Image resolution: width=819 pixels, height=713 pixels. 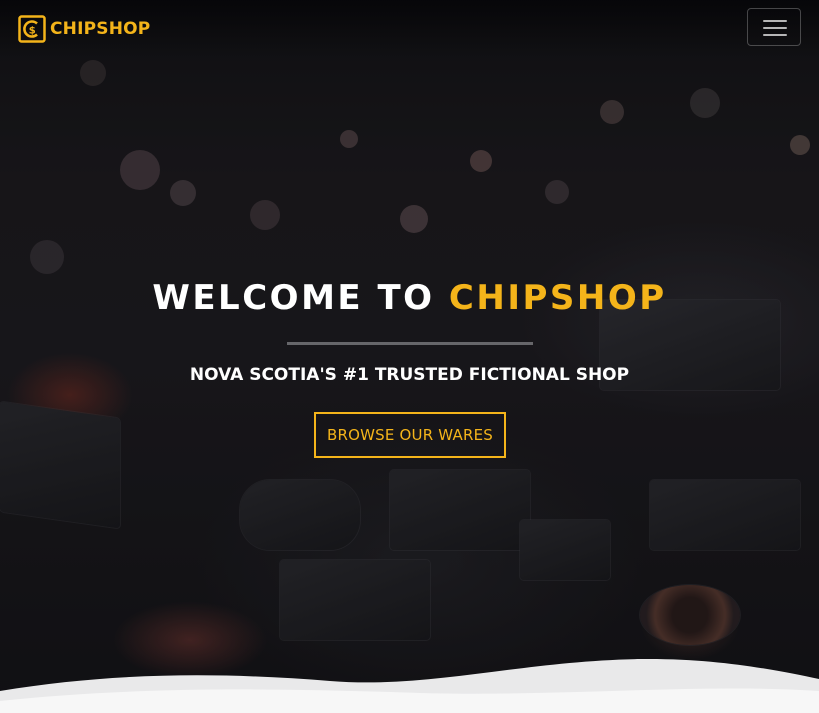 What do you see at coordinates (557, 298) in the screenshot?
I see `headline-accent: CHIPSHOP` at bounding box center [557, 298].